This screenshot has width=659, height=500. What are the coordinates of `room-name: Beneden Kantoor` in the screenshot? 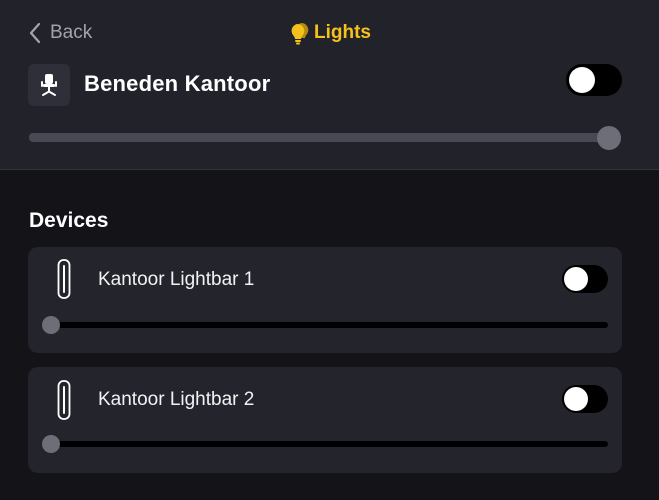 It's located at (177, 83).